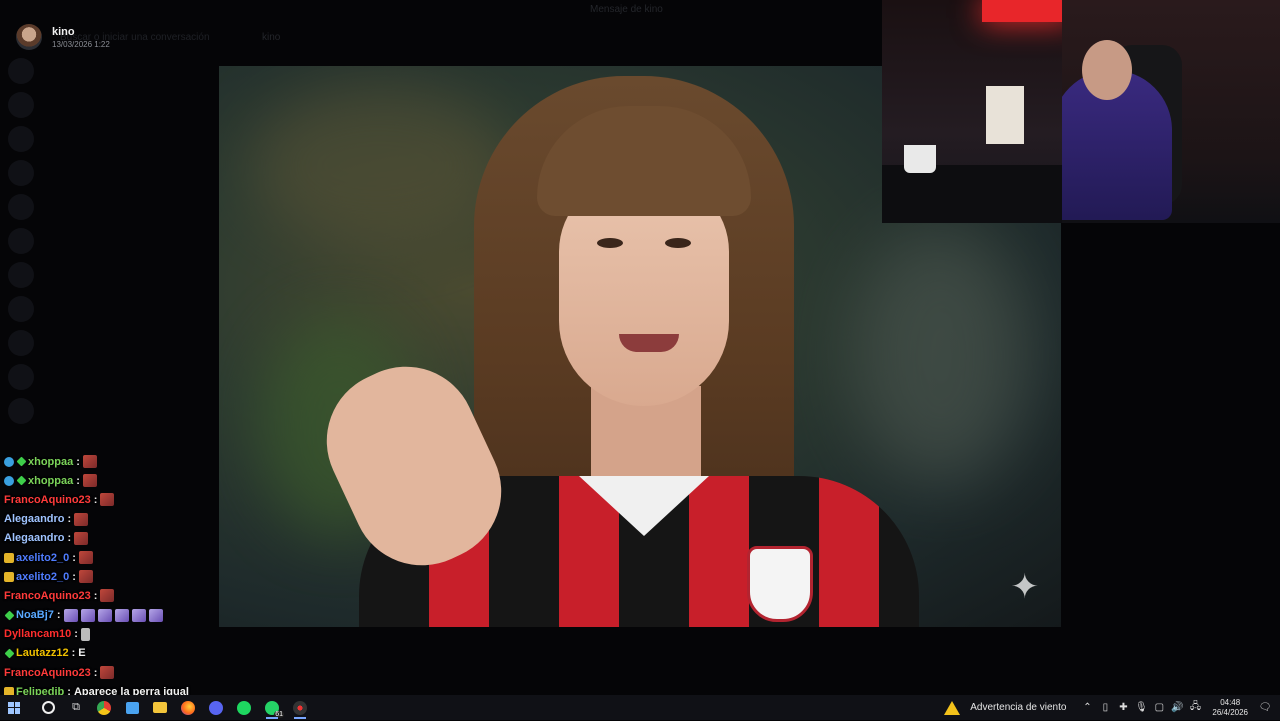  What do you see at coordinates (1025, 587) in the screenshot?
I see `sparkle-icon: ✦` at bounding box center [1025, 587].